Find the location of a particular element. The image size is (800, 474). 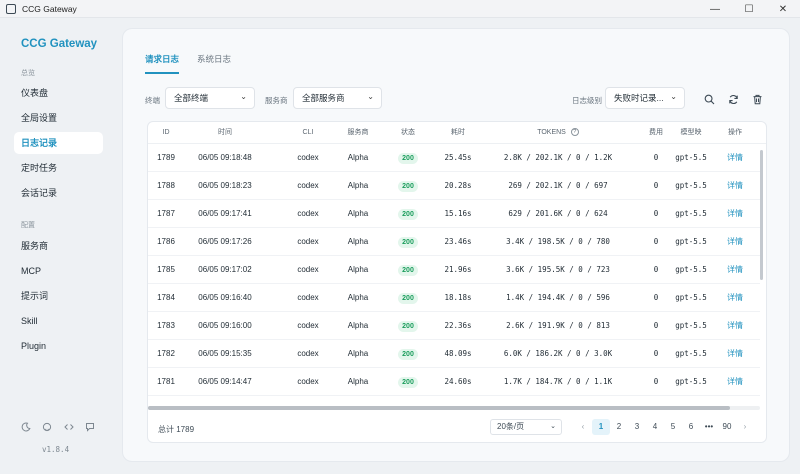

page-button: 3 is located at coordinates (637, 427).